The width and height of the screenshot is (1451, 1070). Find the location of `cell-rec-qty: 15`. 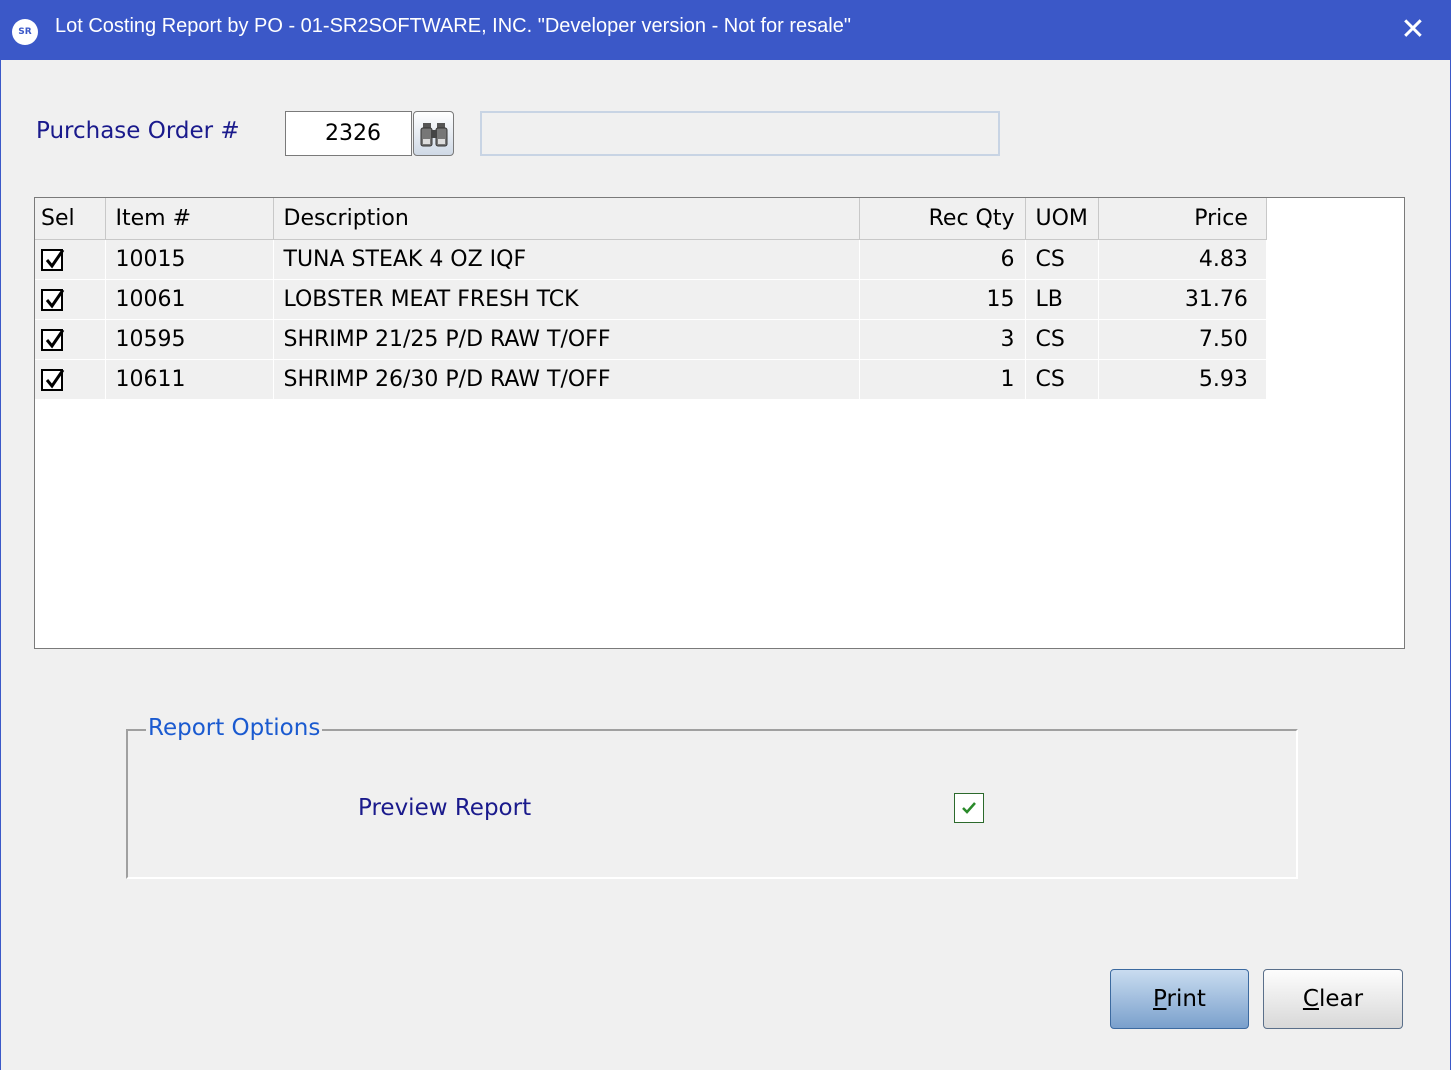

cell-rec-qty: 15 is located at coordinates (942, 299).